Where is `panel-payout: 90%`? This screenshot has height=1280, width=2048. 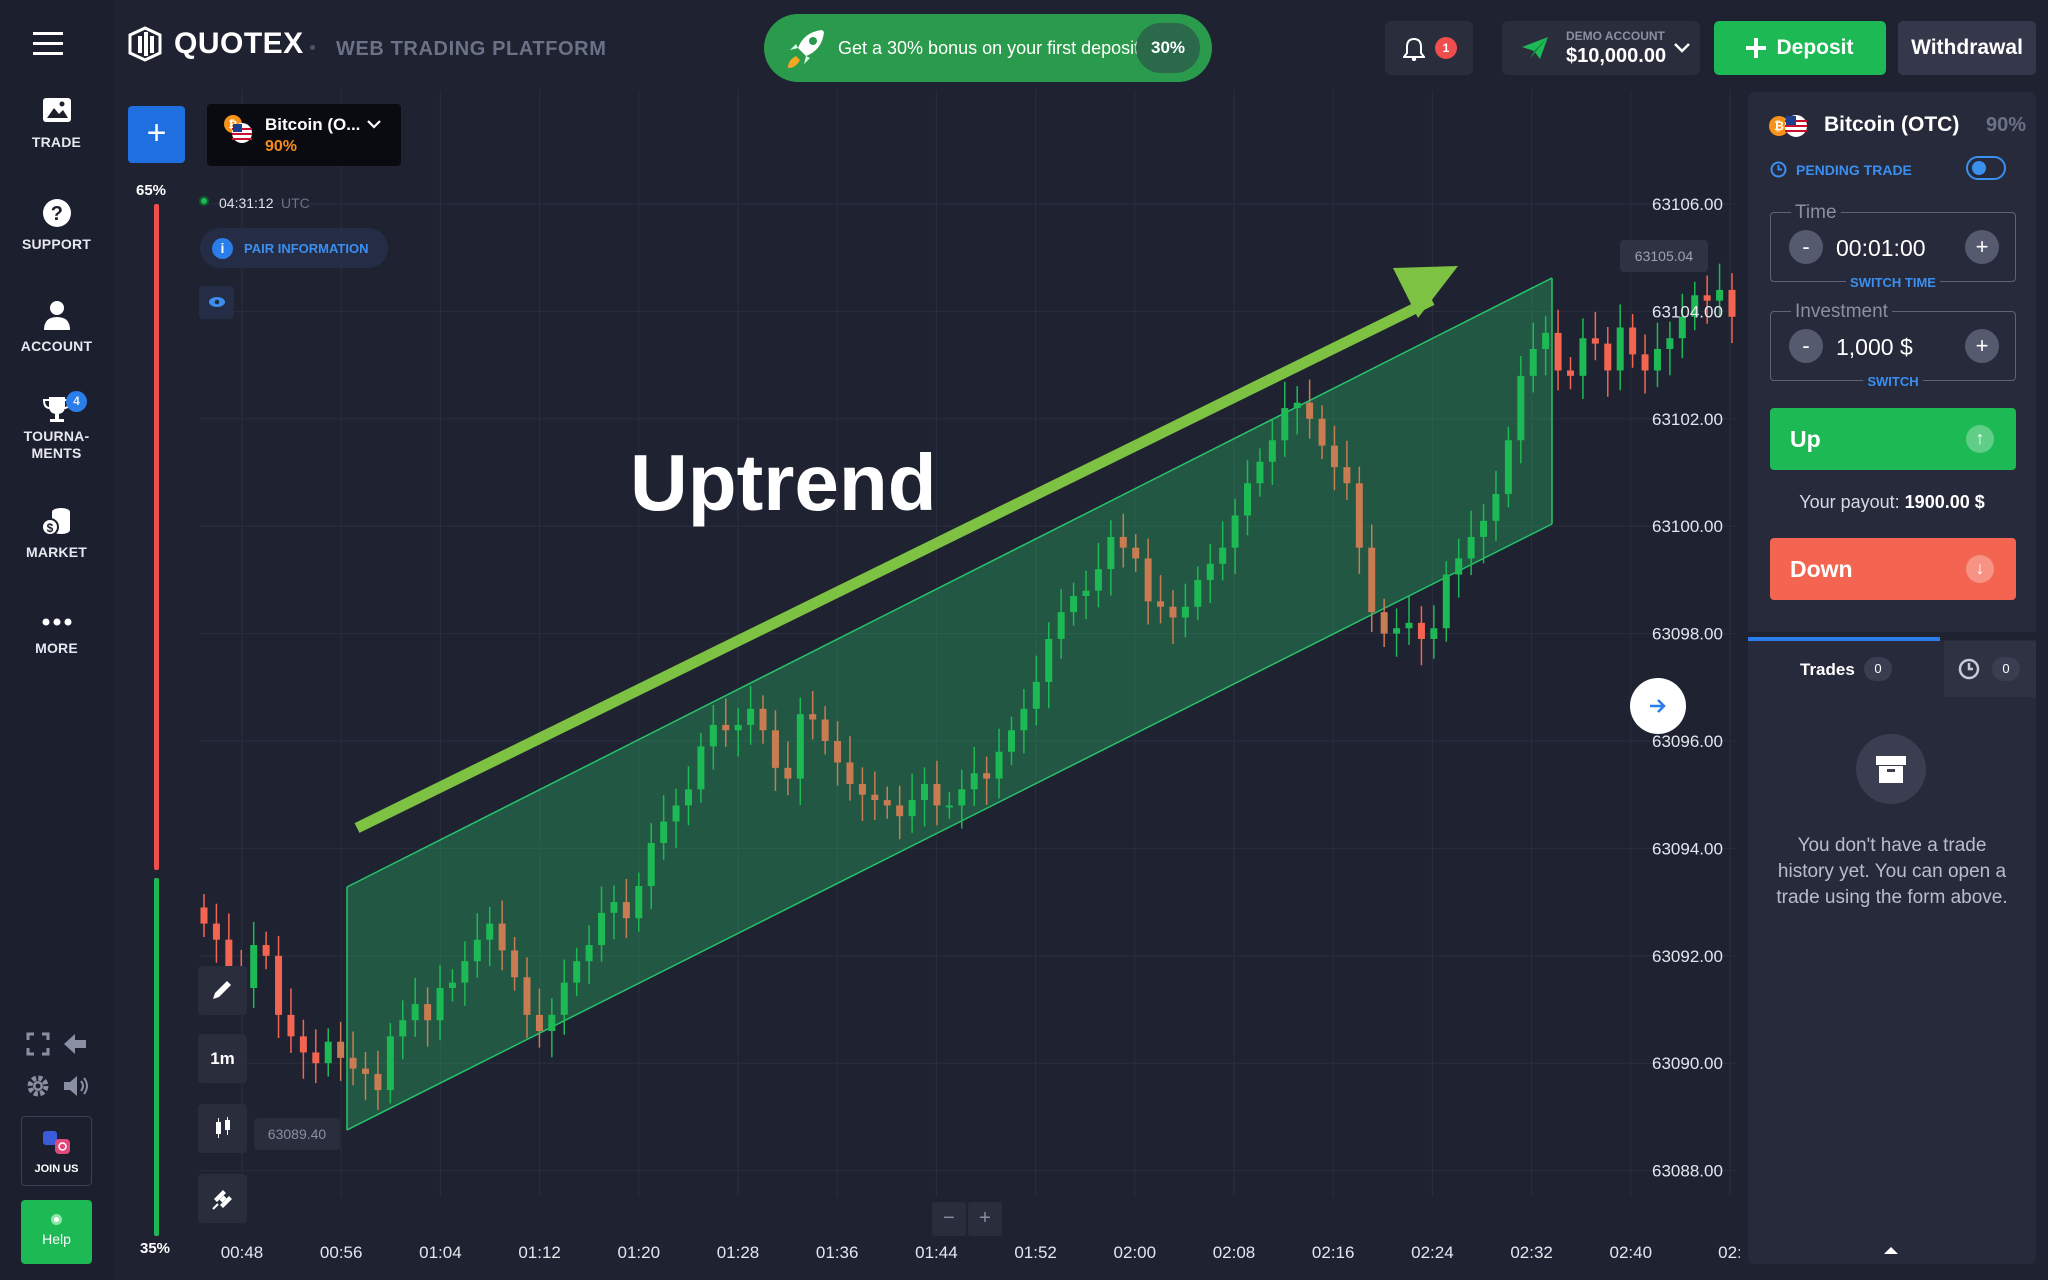 panel-payout: 90% is located at coordinates (2006, 125).